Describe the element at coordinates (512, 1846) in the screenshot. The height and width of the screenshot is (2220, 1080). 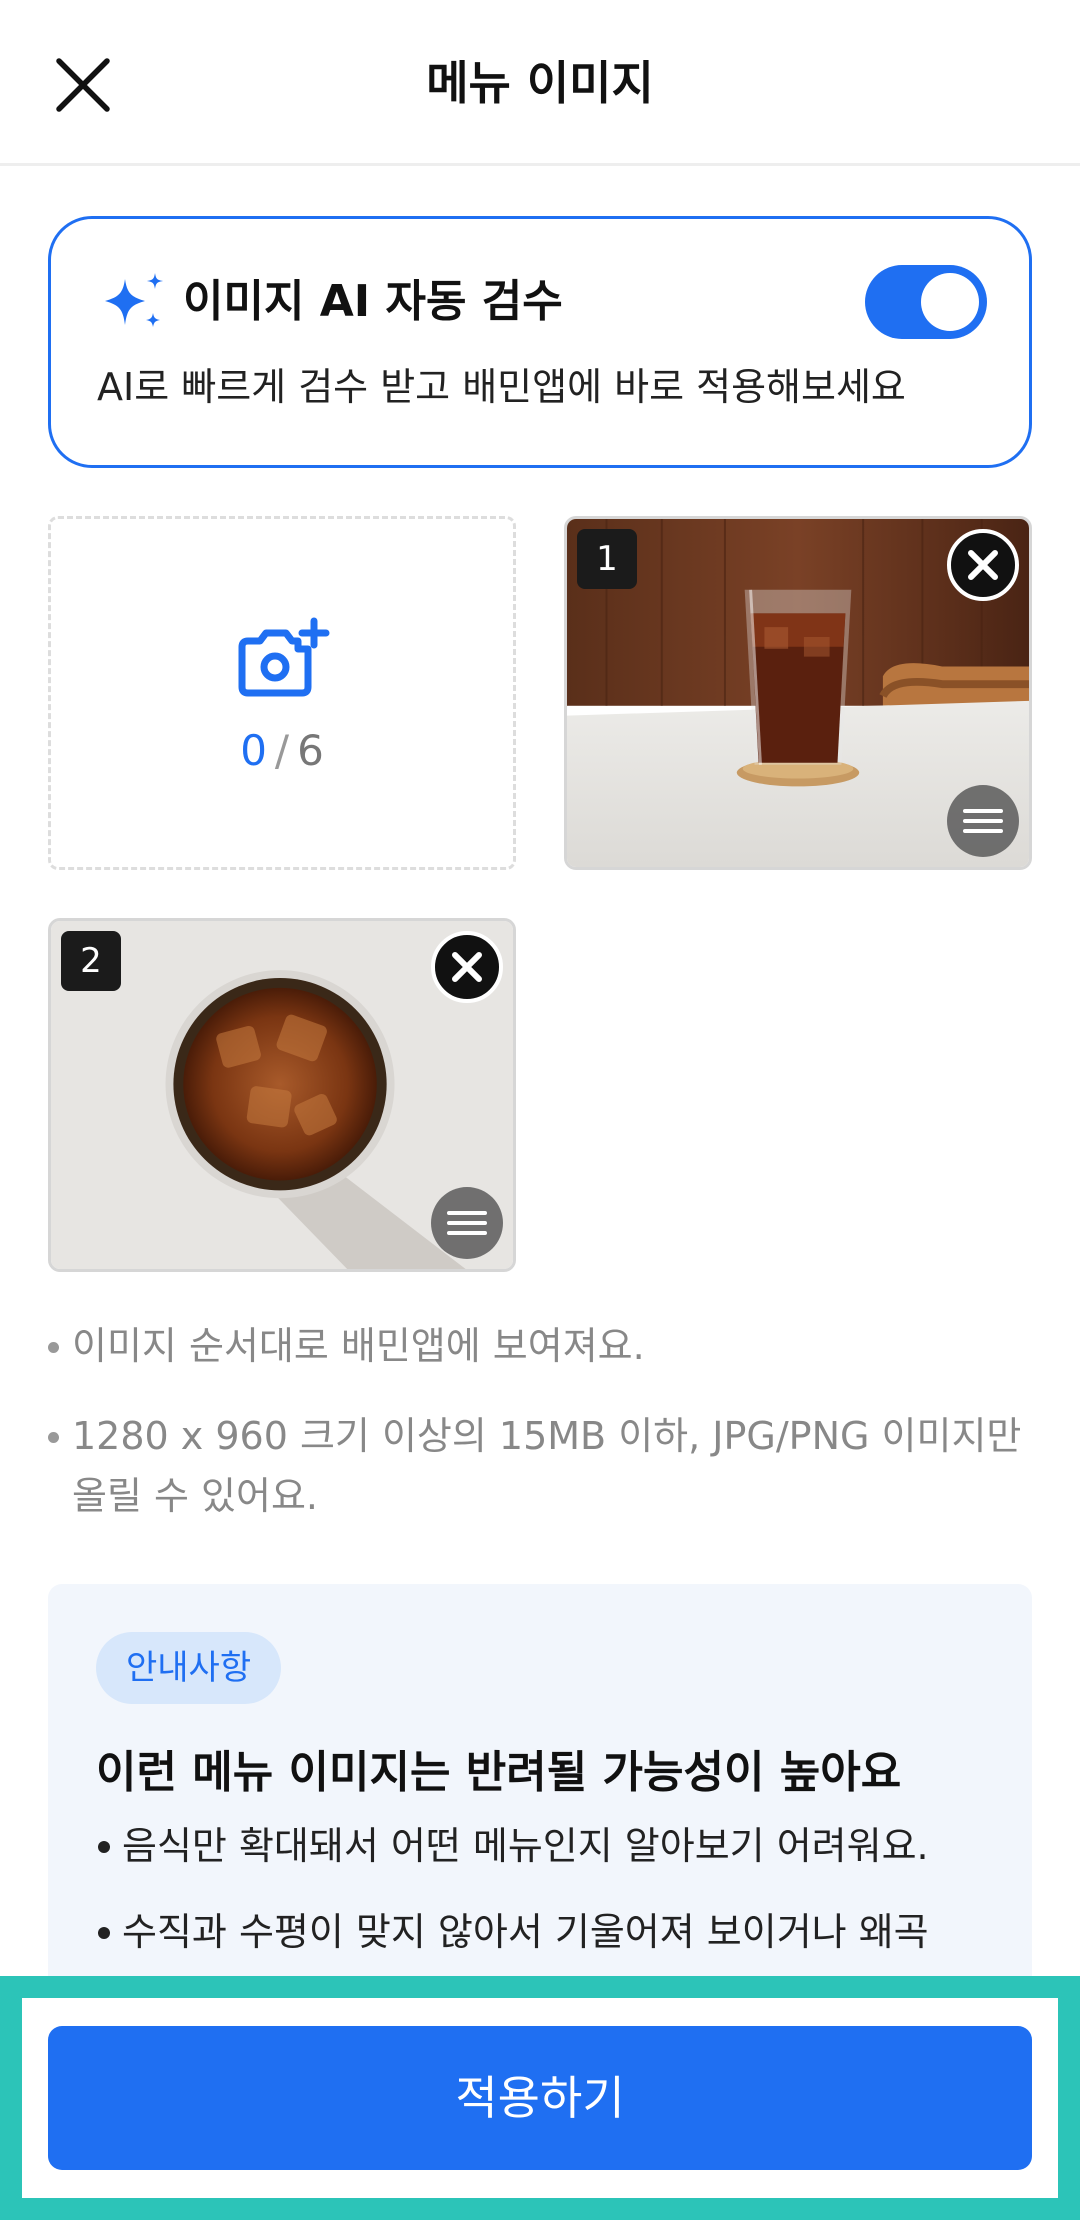
I see `notice-item: 음식만 확대돼서 어떤 메뉴인지 알아보기 어려워요.` at that location.